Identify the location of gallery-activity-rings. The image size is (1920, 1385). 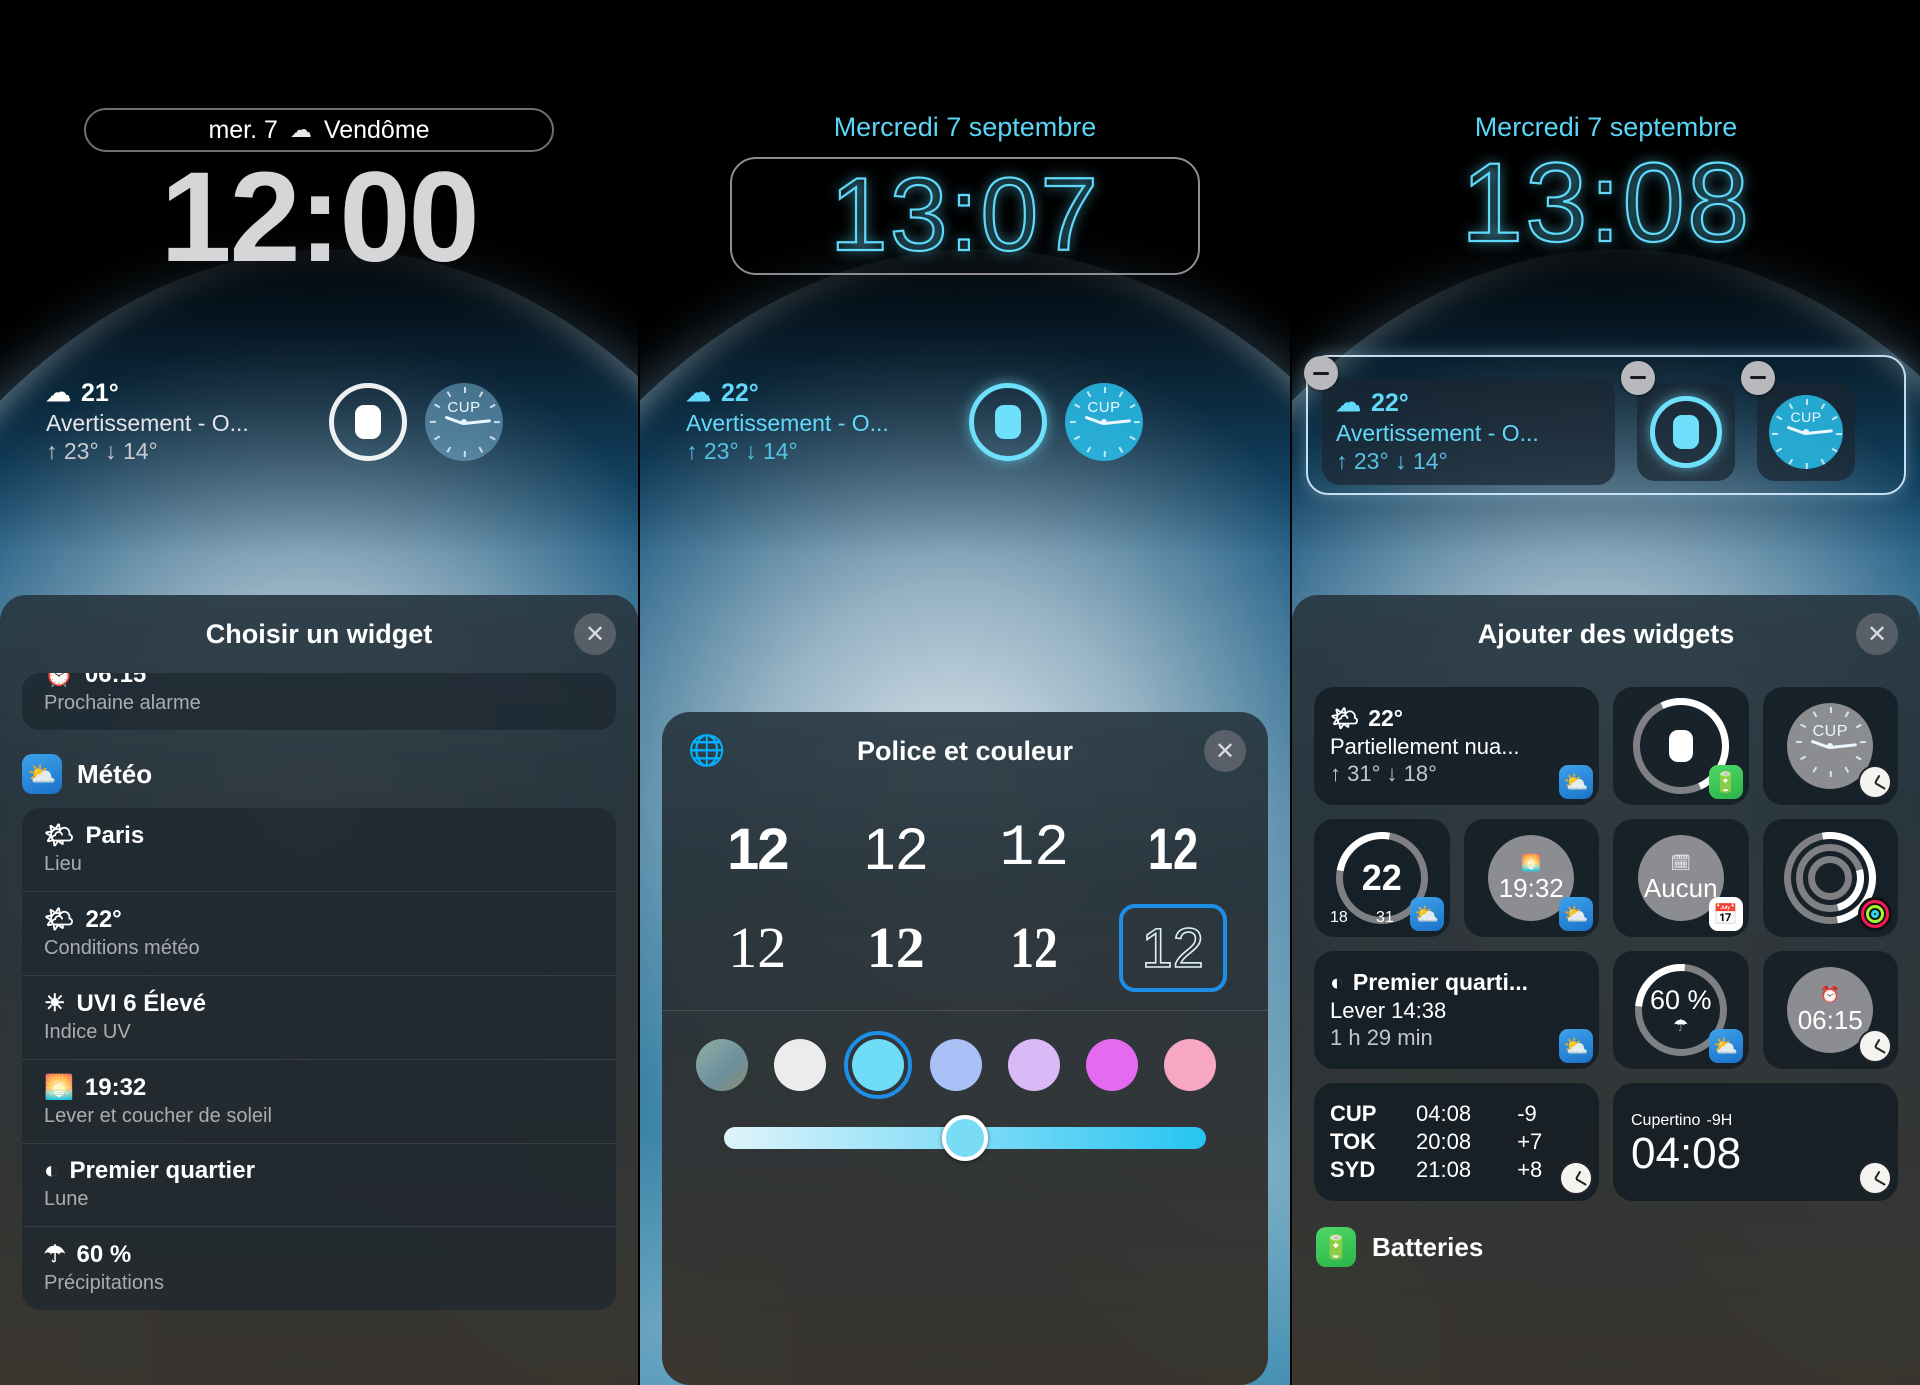
(1830, 878).